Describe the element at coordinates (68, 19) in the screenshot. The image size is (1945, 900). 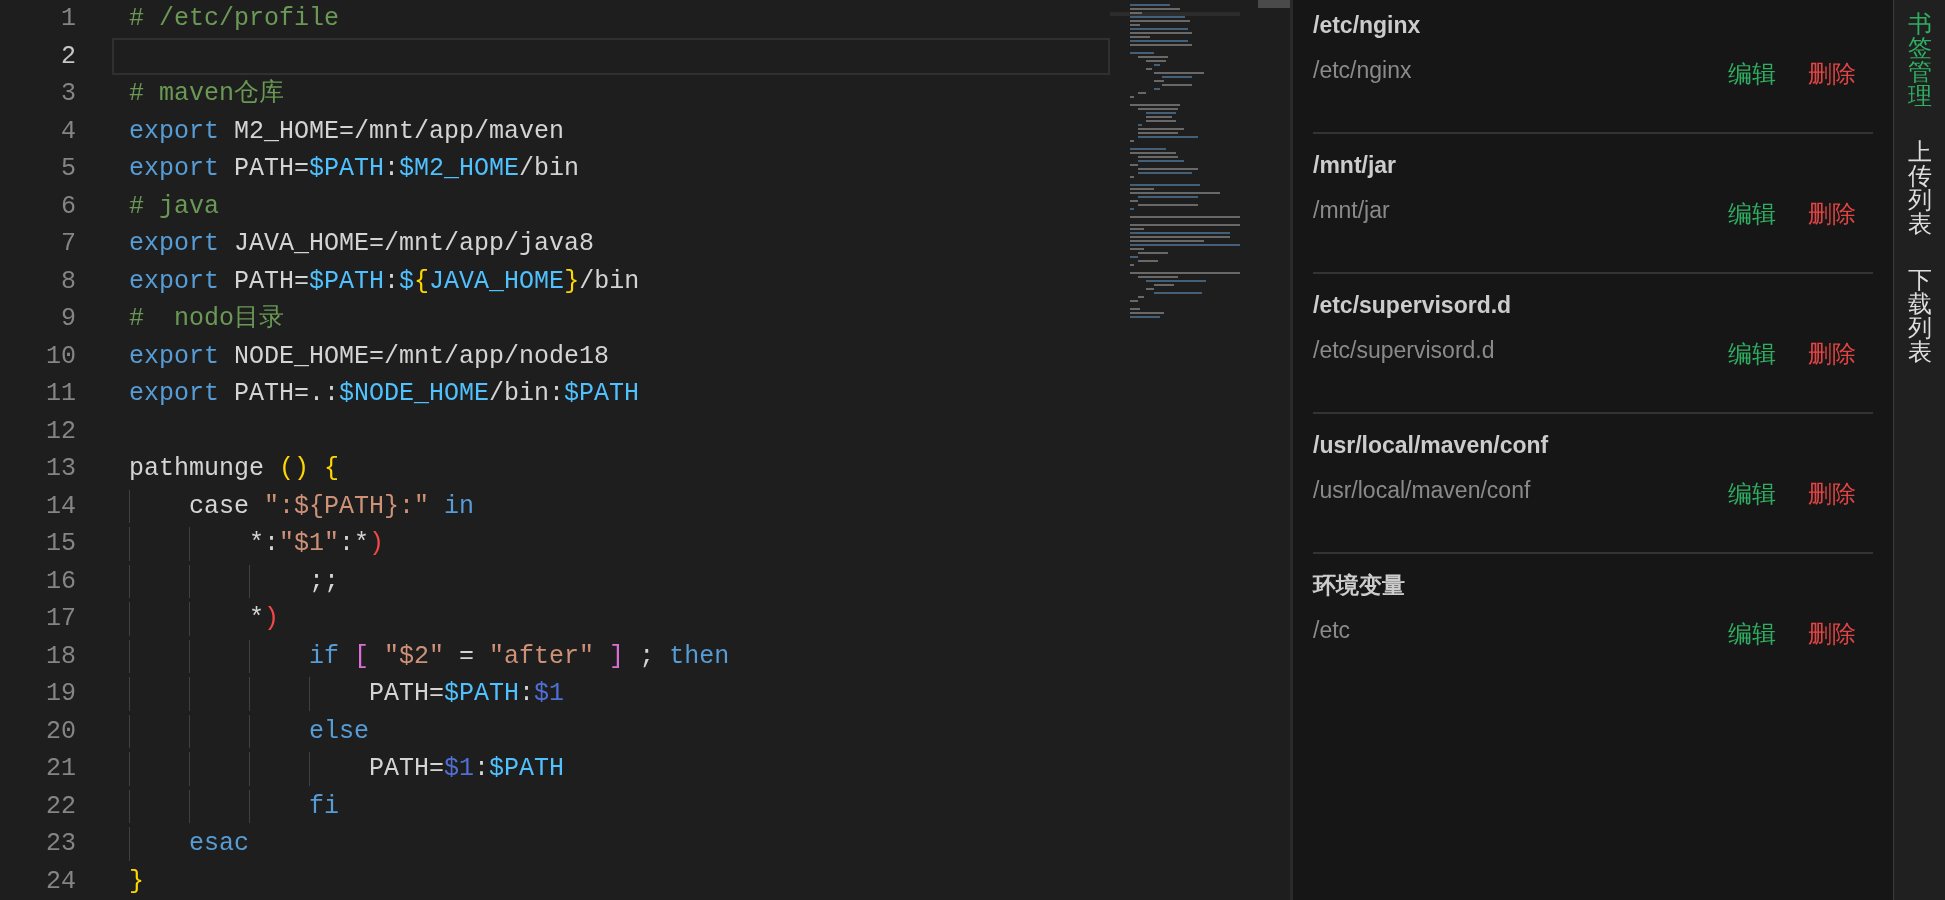
I see `line-number: 1` at that location.